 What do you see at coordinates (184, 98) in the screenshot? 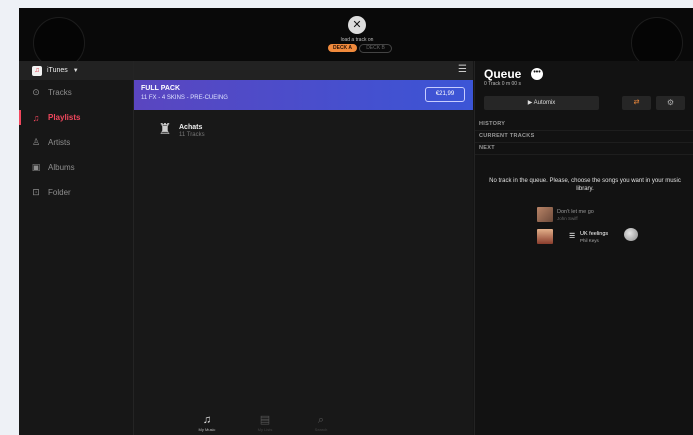
I see `promo-subtitle: 11 FX - 4 SKINS - PRE-CUEING` at bounding box center [184, 98].